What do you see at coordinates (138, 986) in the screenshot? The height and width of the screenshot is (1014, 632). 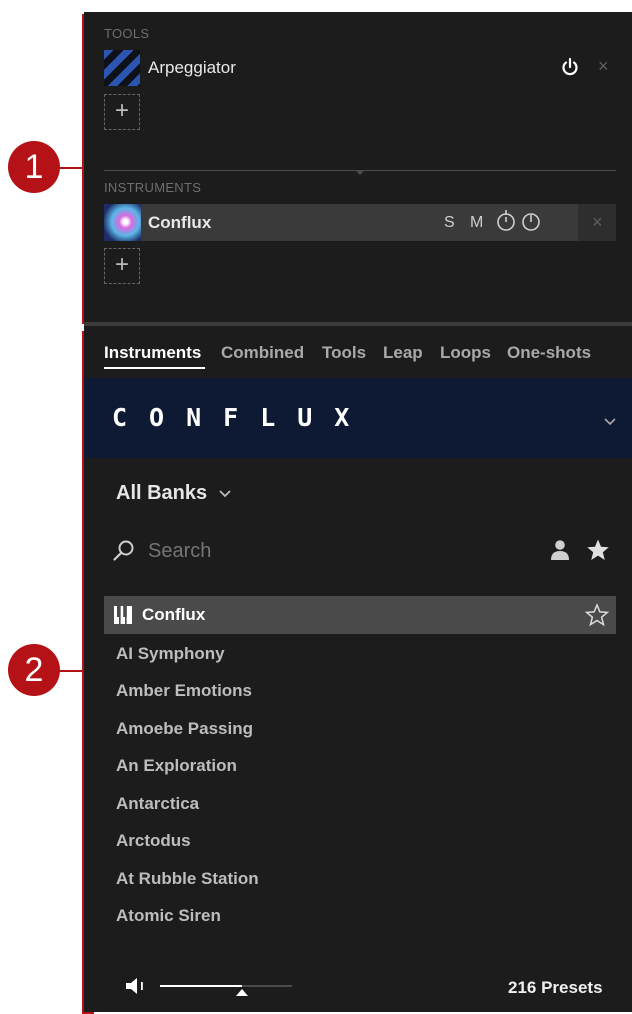 I see `speaker-icon` at bounding box center [138, 986].